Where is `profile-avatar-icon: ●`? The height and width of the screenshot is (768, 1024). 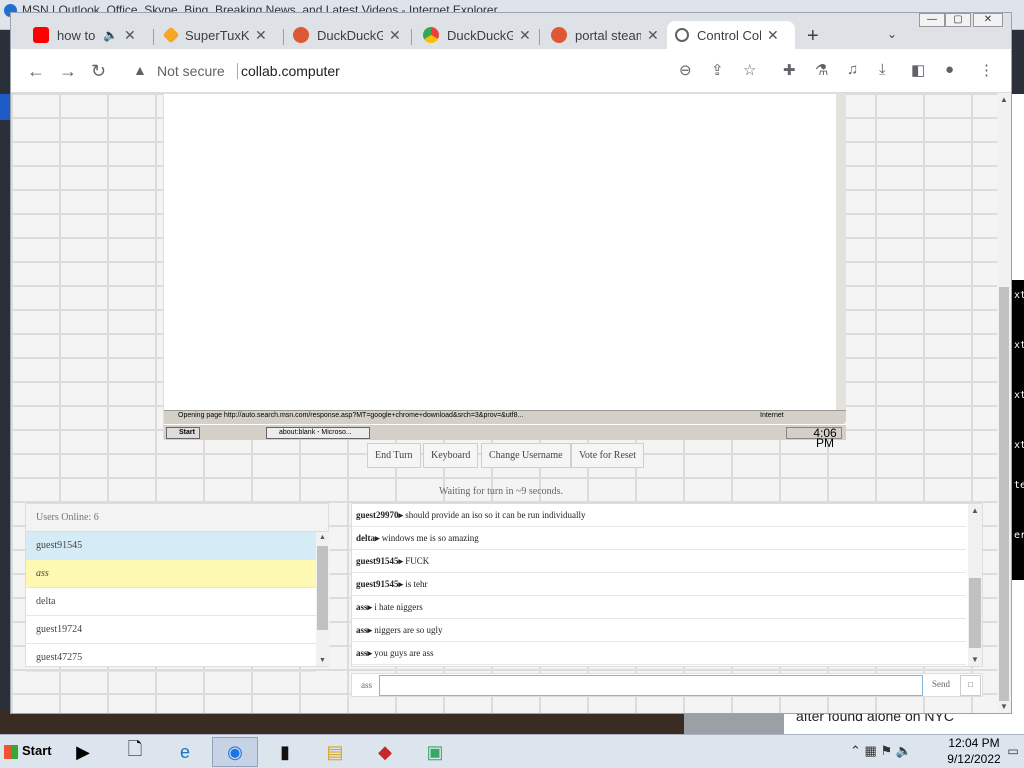 profile-avatar-icon: ● is located at coordinates (949, 69).